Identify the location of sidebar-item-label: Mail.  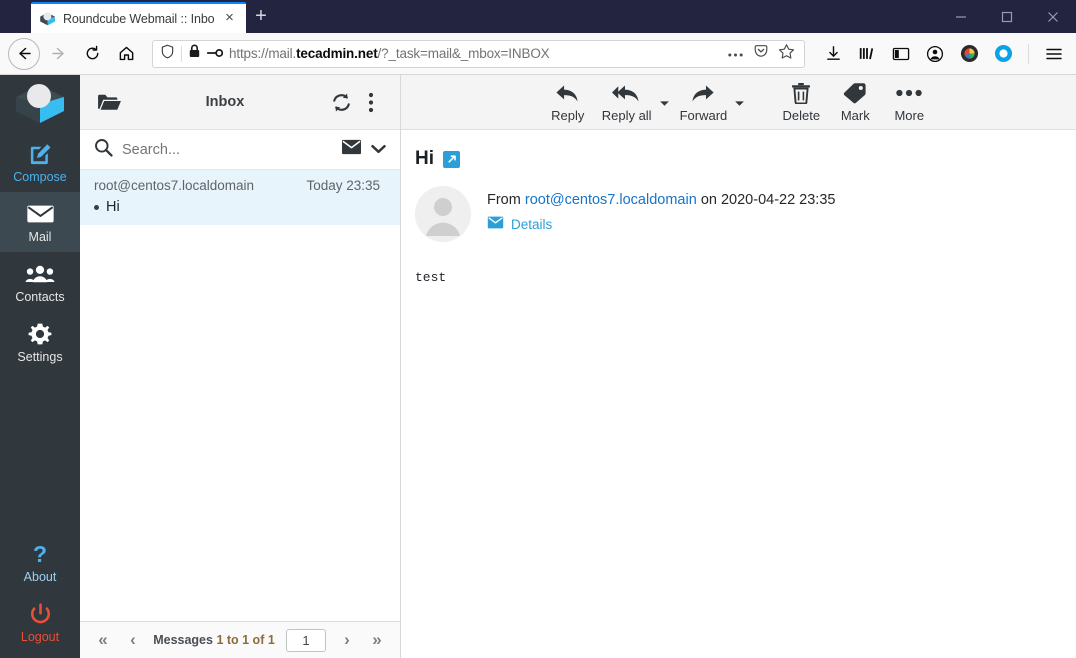
(40, 237).